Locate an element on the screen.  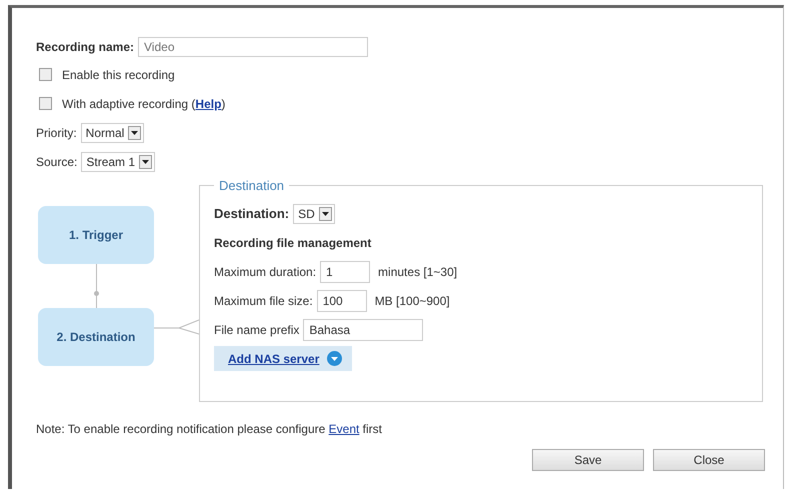
step-box: 1. Trigger is located at coordinates (96, 235).